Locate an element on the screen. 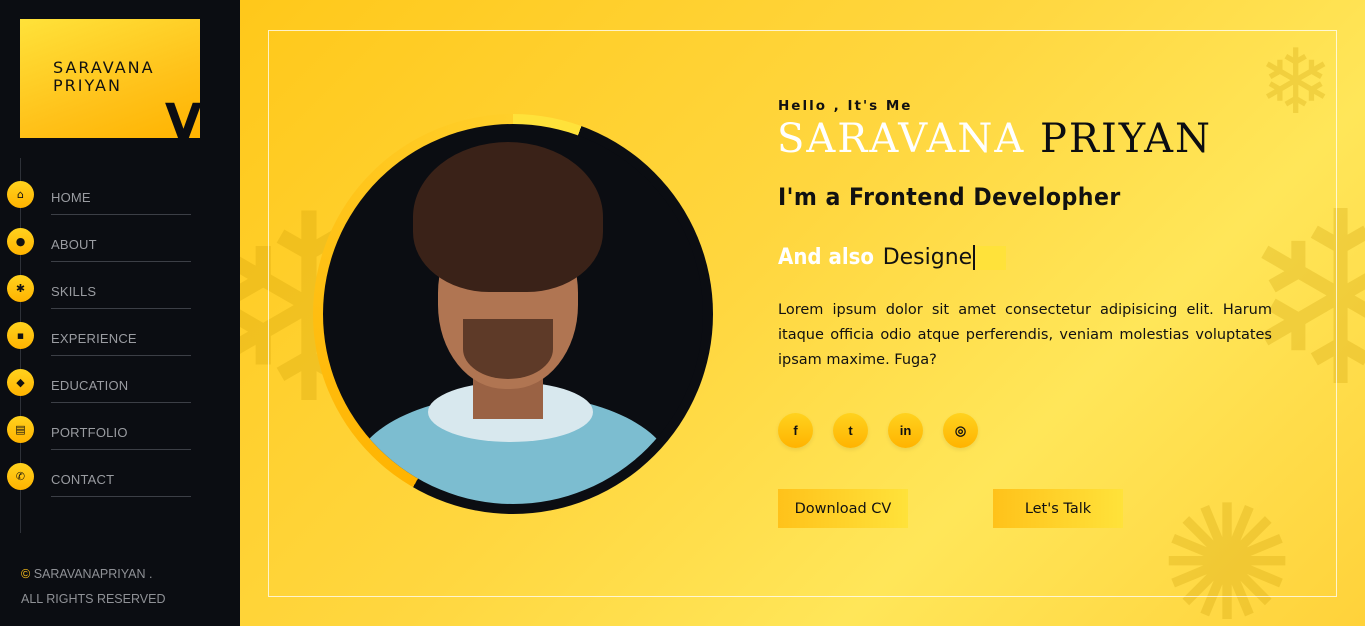 This screenshot has width=1365, height=626. role-title: I'm a Frontend Developher is located at coordinates (949, 197).